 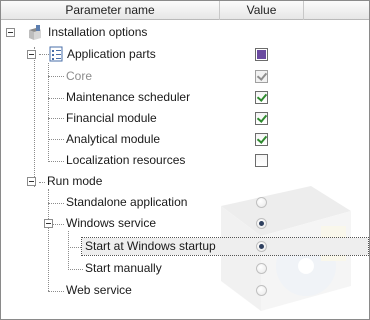 What do you see at coordinates (185, 76) in the screenshot?
I see `tree-row-core: Core` at bounding box center [185, 76].